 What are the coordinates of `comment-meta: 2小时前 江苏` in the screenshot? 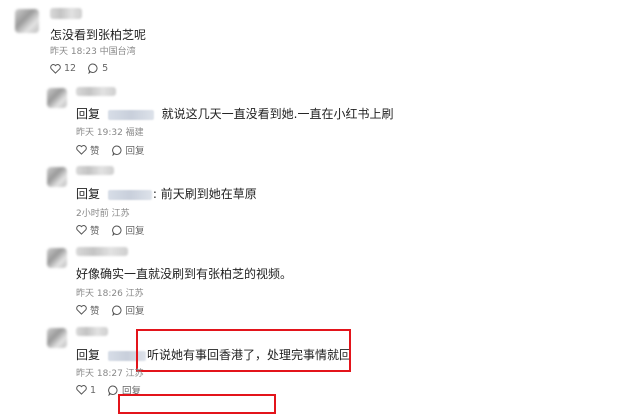 It's located at (103, 214).